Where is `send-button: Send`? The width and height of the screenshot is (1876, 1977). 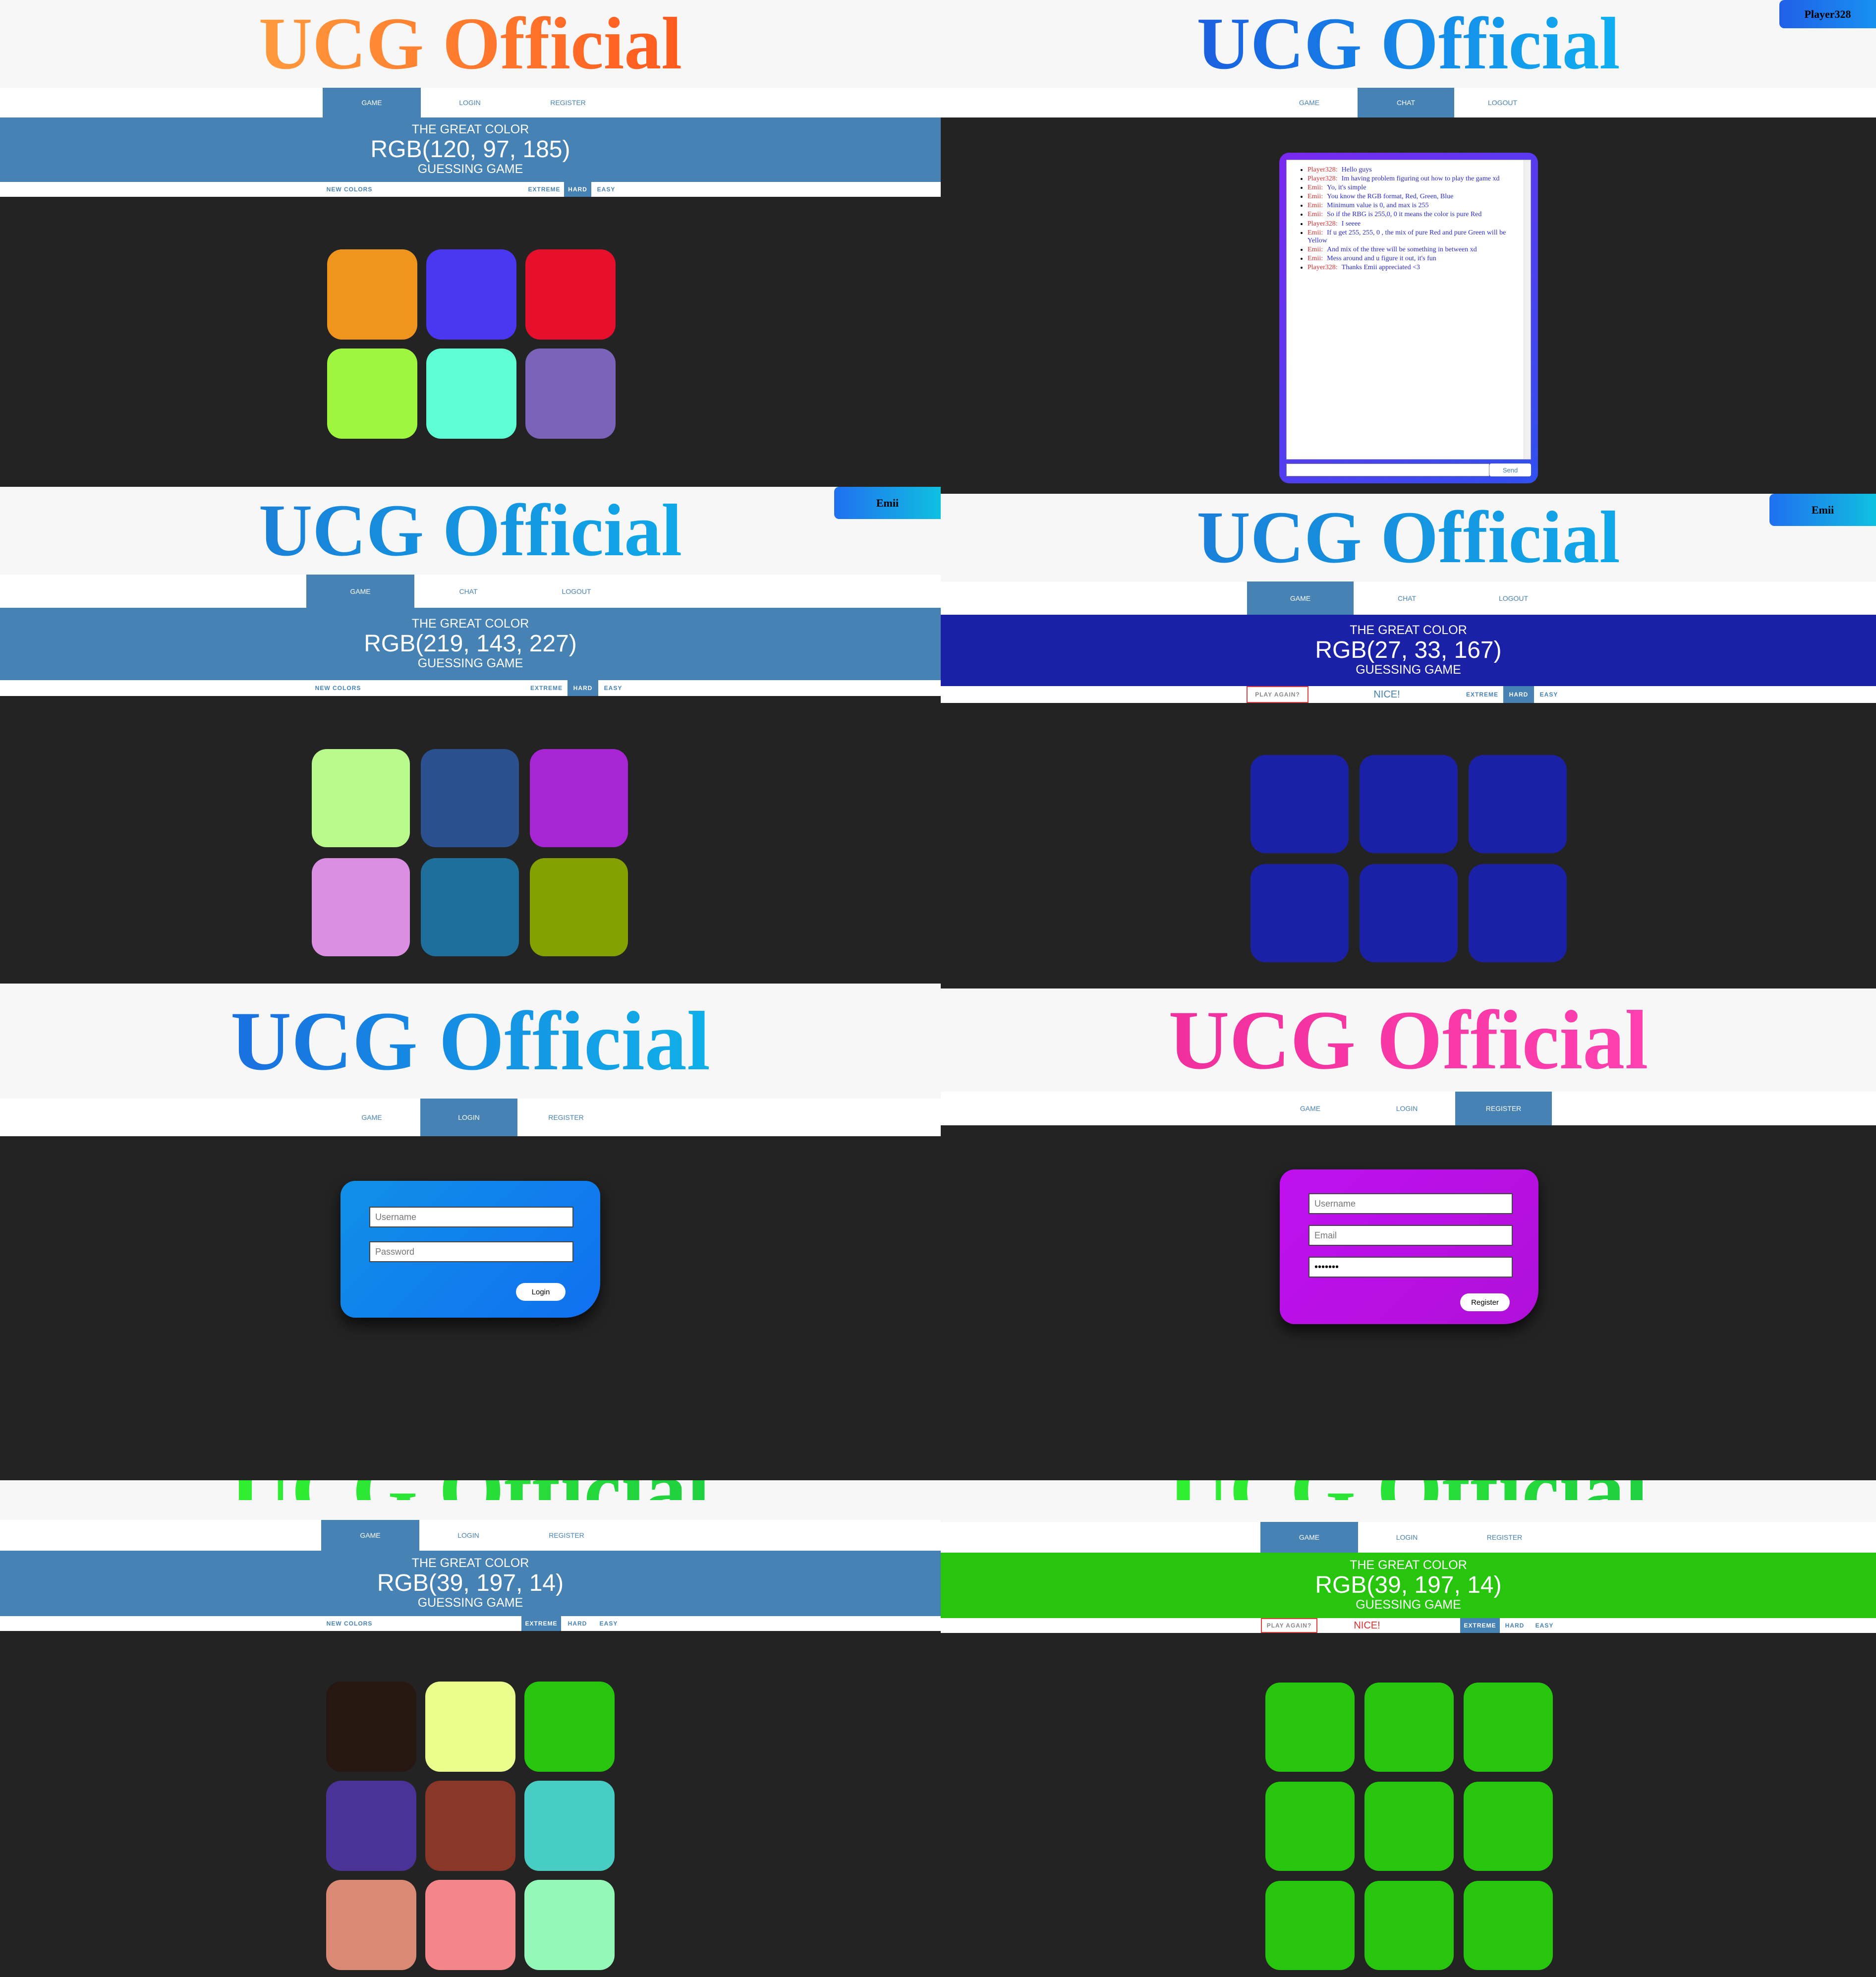
send-button: Send is located at coordinates (1510, 470).